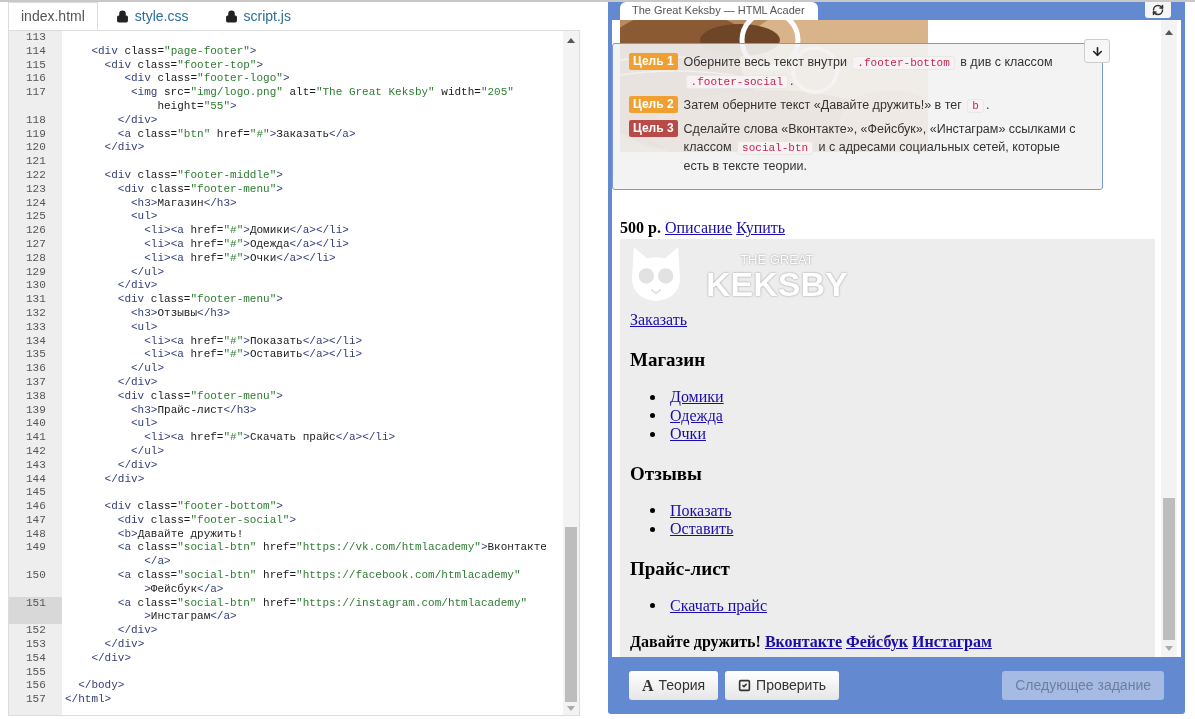 This screenshot has width=1195, height=719. What do you see at coordinates (101, 686) in the screenshot?
I see `code-line: </body>` at bounding box center [101, 686].